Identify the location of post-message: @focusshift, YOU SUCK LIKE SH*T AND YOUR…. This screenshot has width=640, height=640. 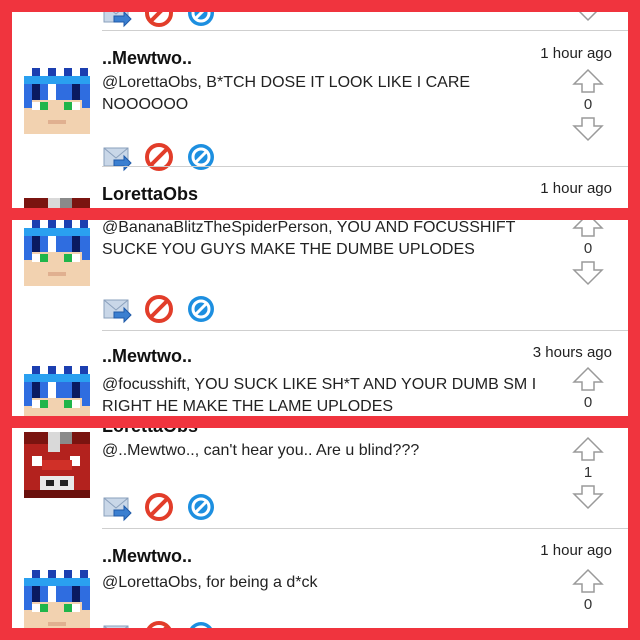
(319, 395).